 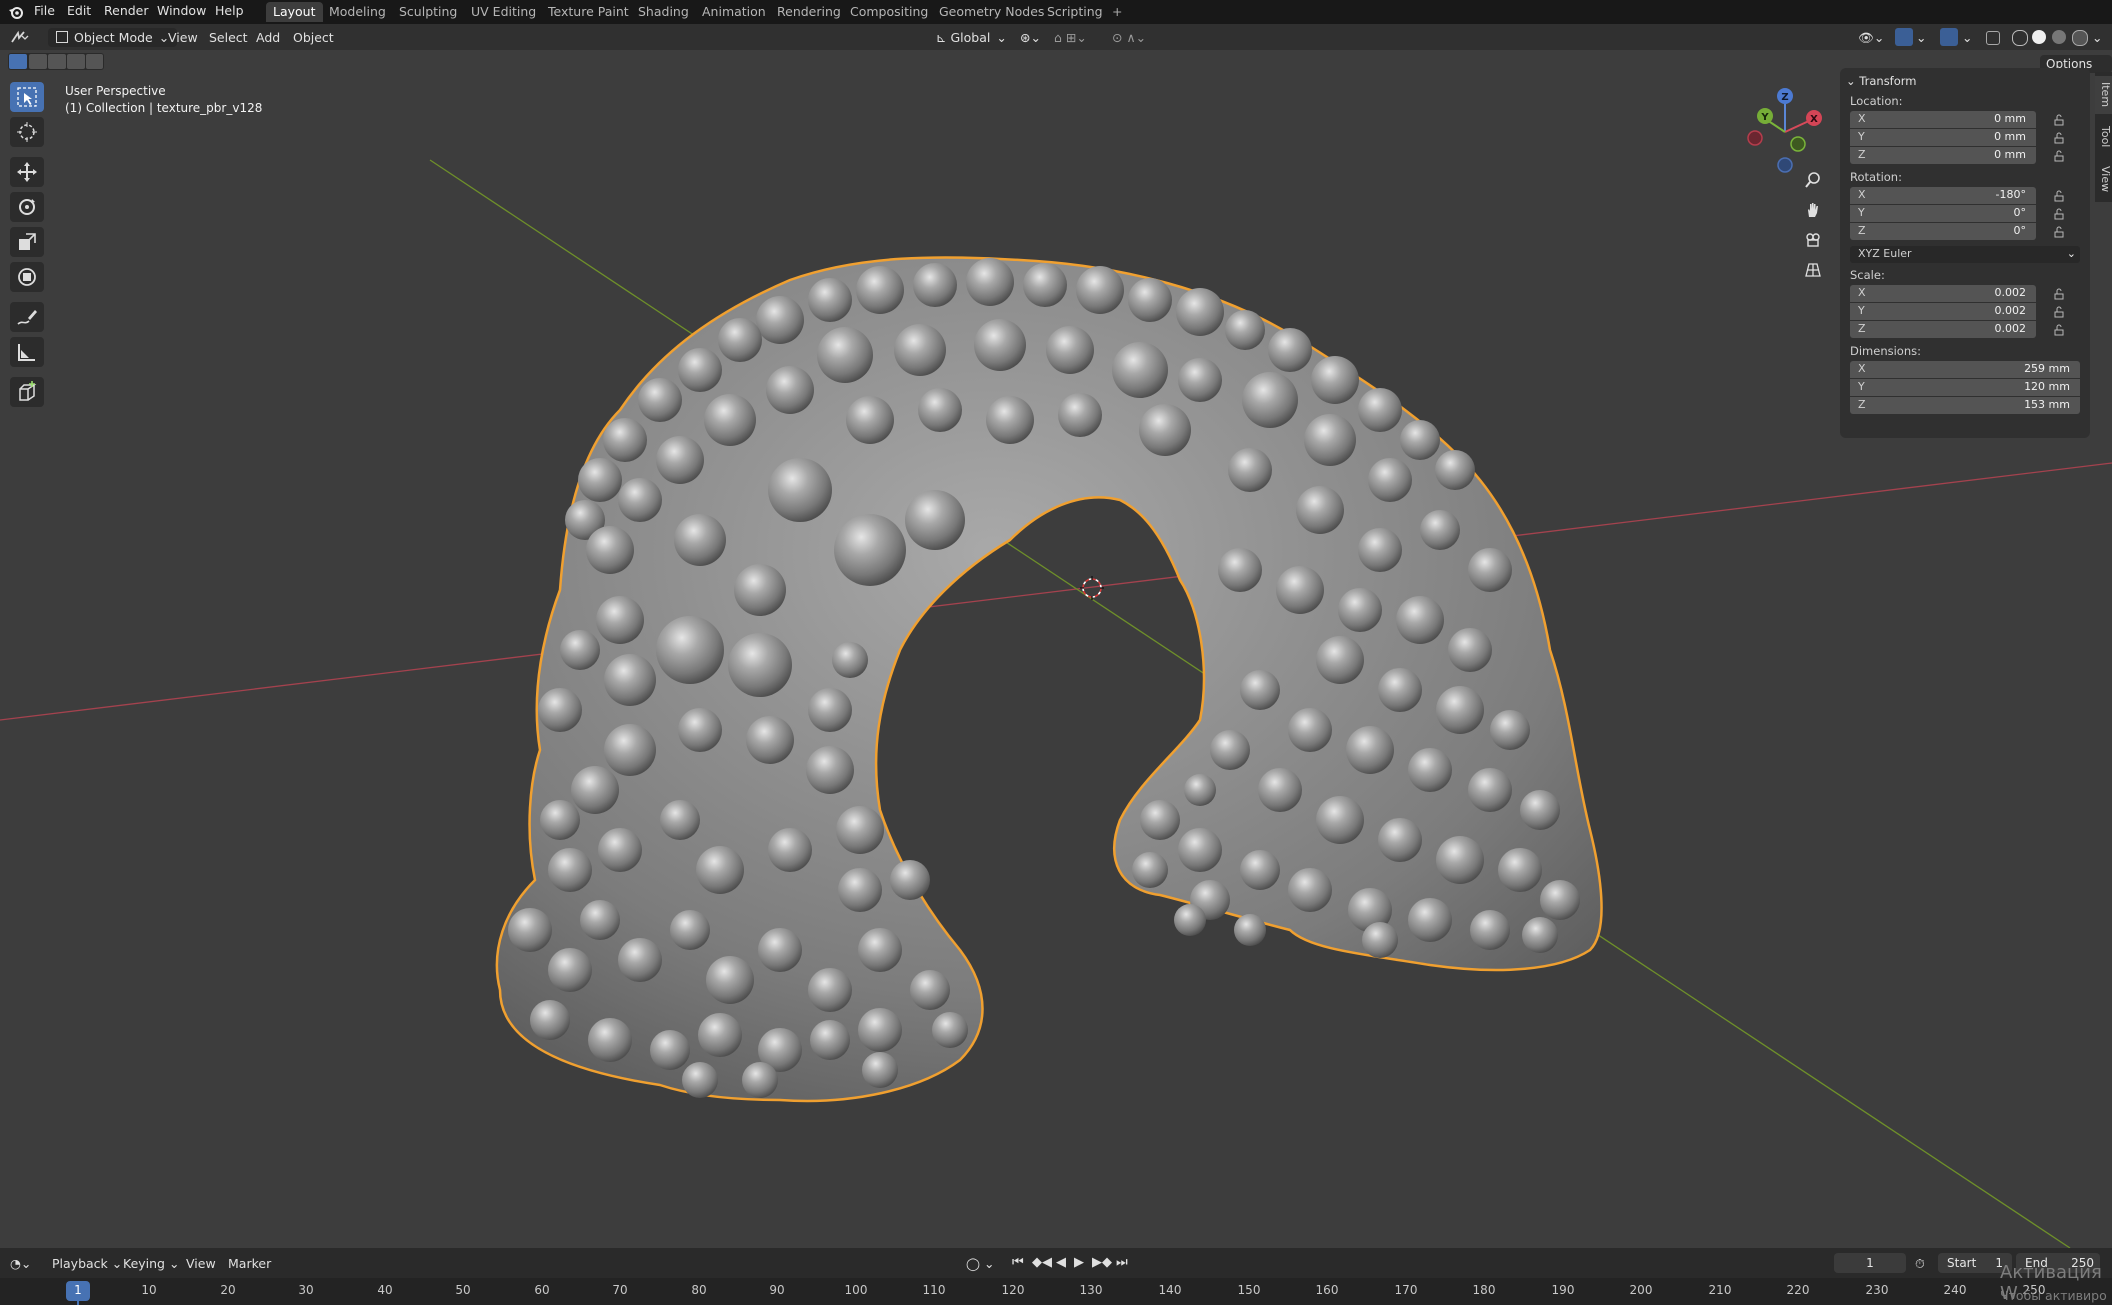 What do you see at coordinates (1965, 405) in the screenshot?
I see `dimensions-z-field: Z 153 mm` at bounding box center [1965, 405].